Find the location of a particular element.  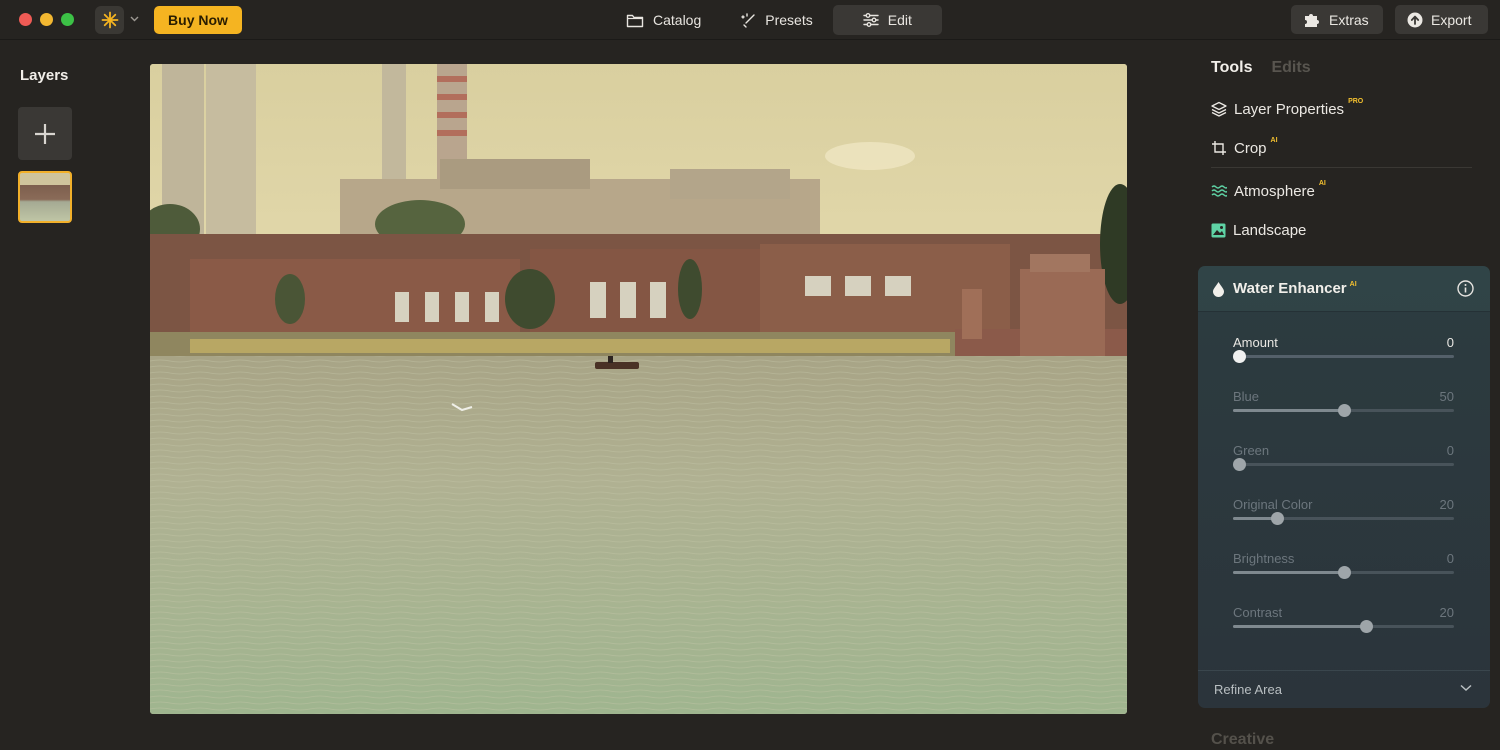

puzzle-icon is located at coordinates (1312, 20).